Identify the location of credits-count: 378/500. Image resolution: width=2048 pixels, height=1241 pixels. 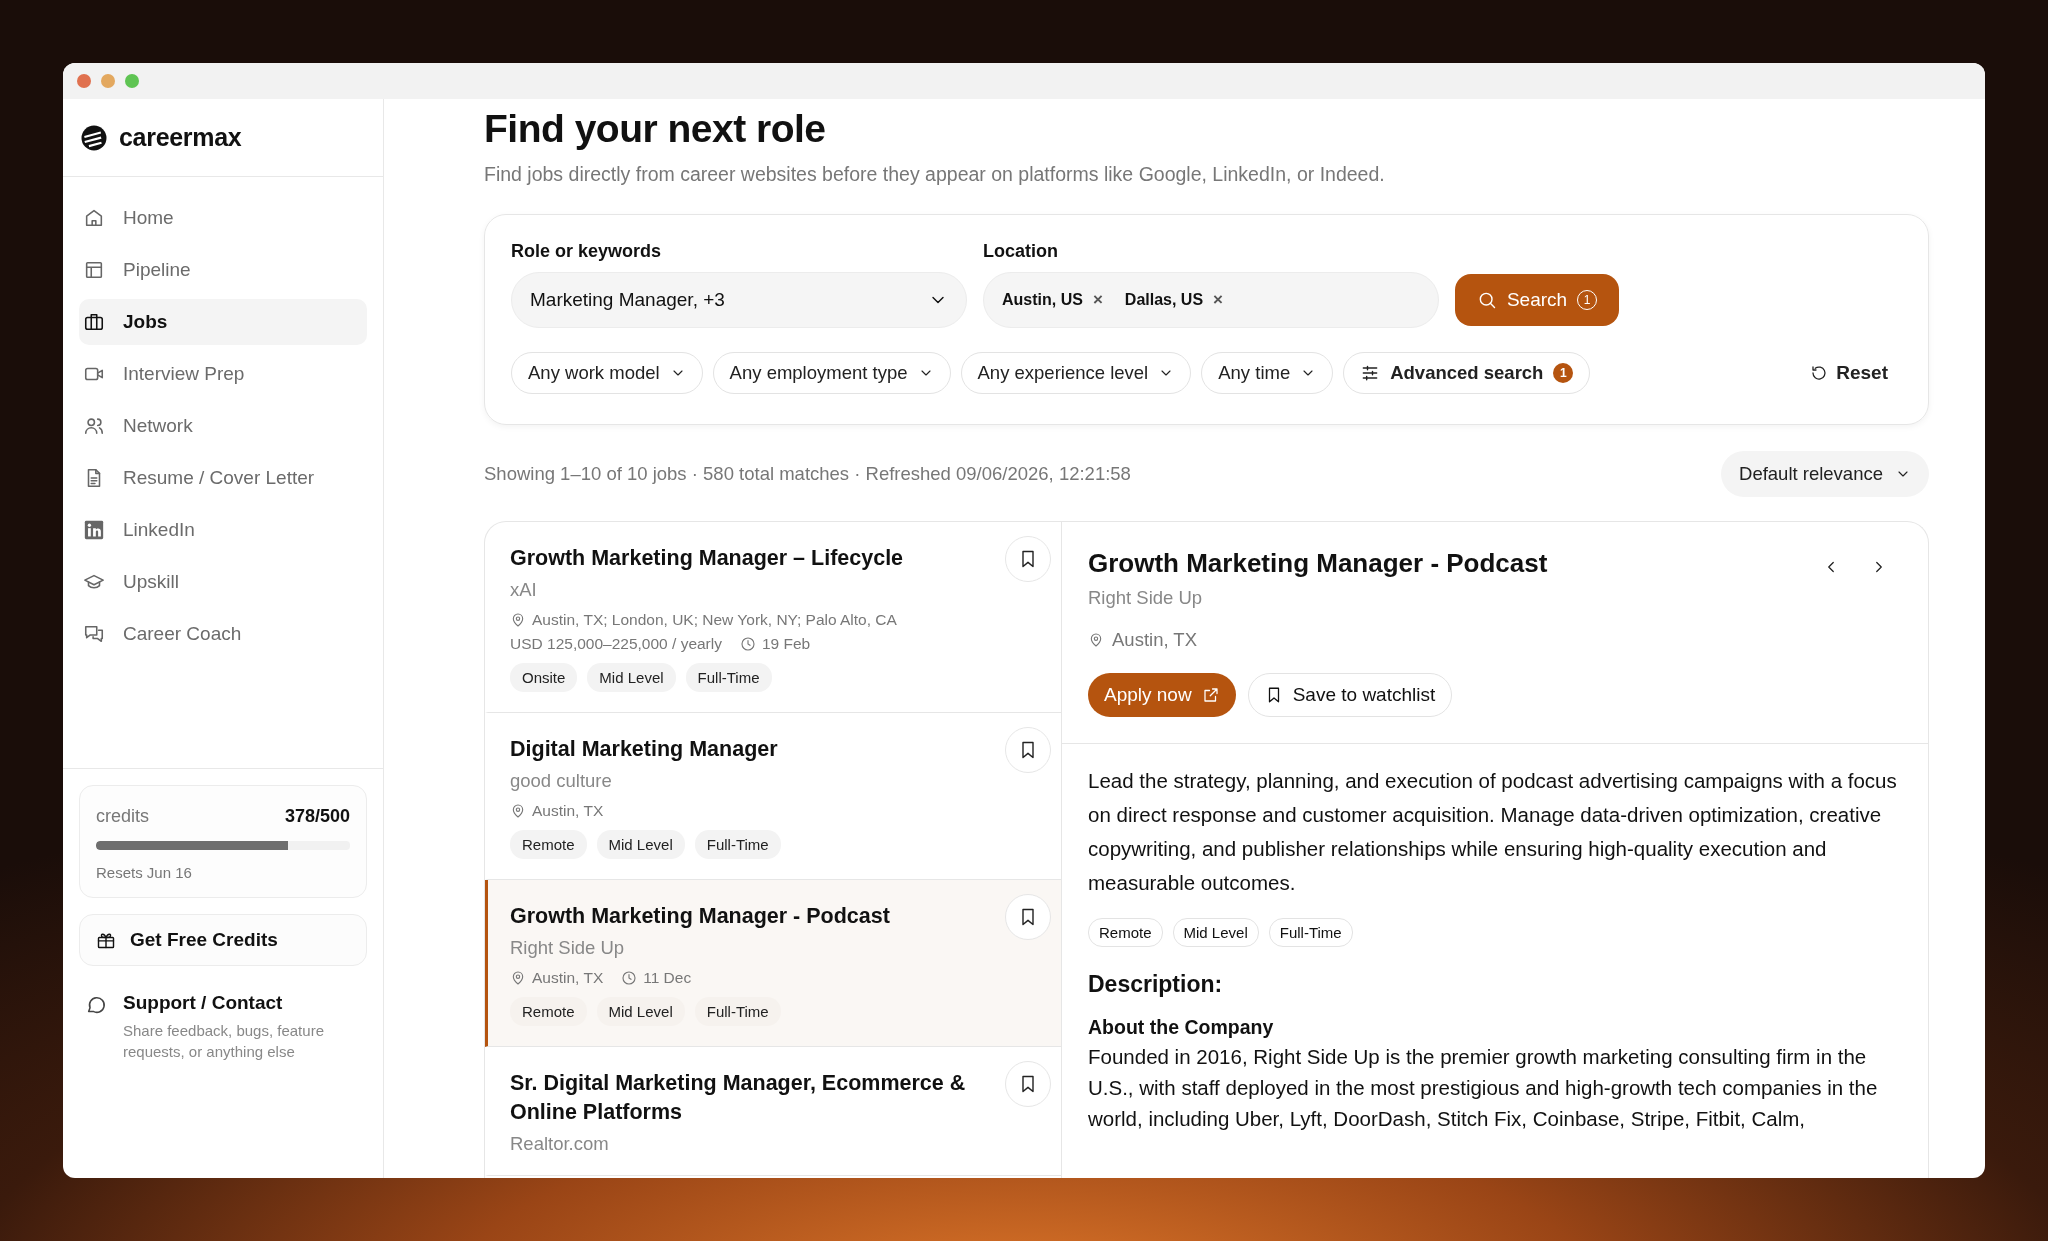
(317, 816).